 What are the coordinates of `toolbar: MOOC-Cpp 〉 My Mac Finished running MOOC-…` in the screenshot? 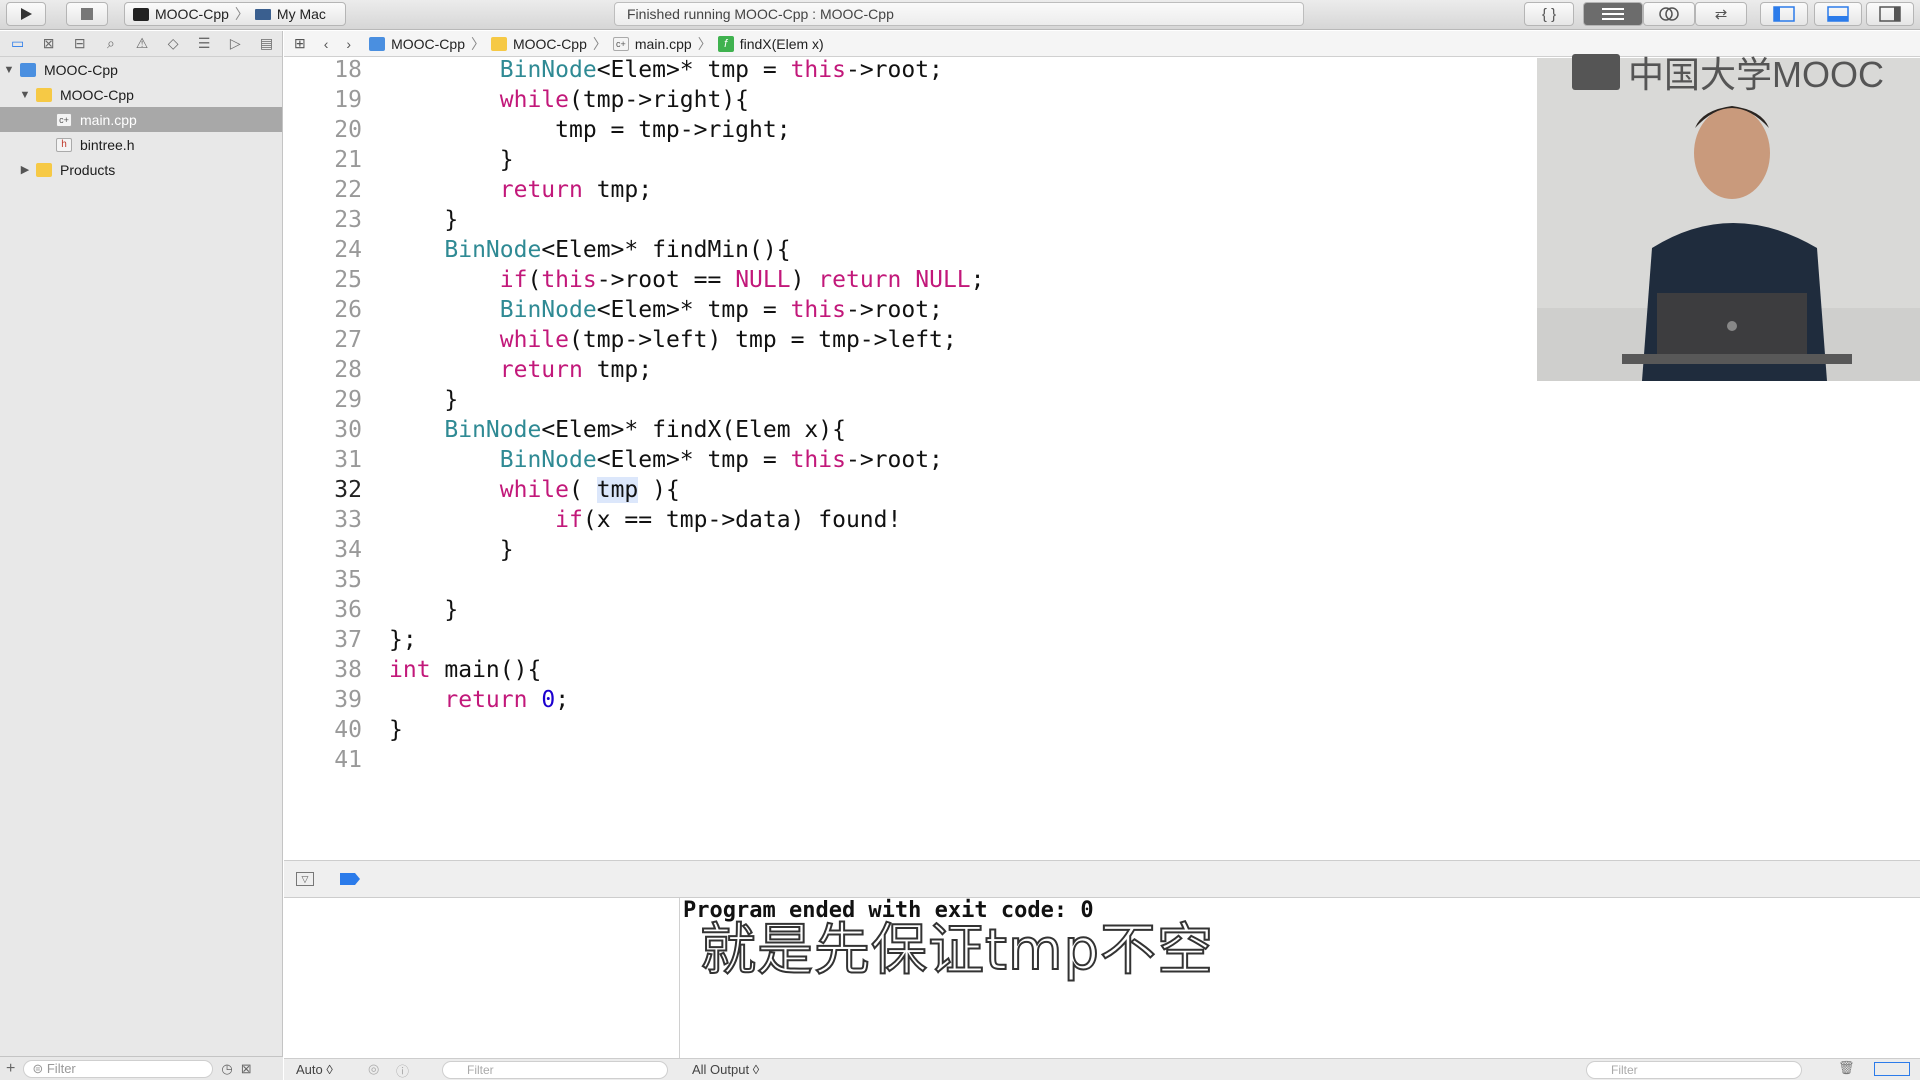 It's located at (960, 15).